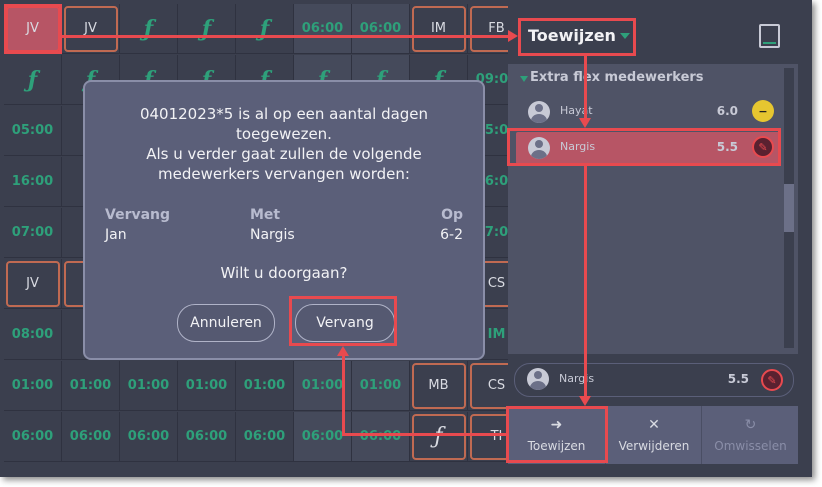  What do you see at coordinates (750, 435) in the screenshot?
I see `swap-button: ↻ Omwisselen` at bounding box center [750, 435].